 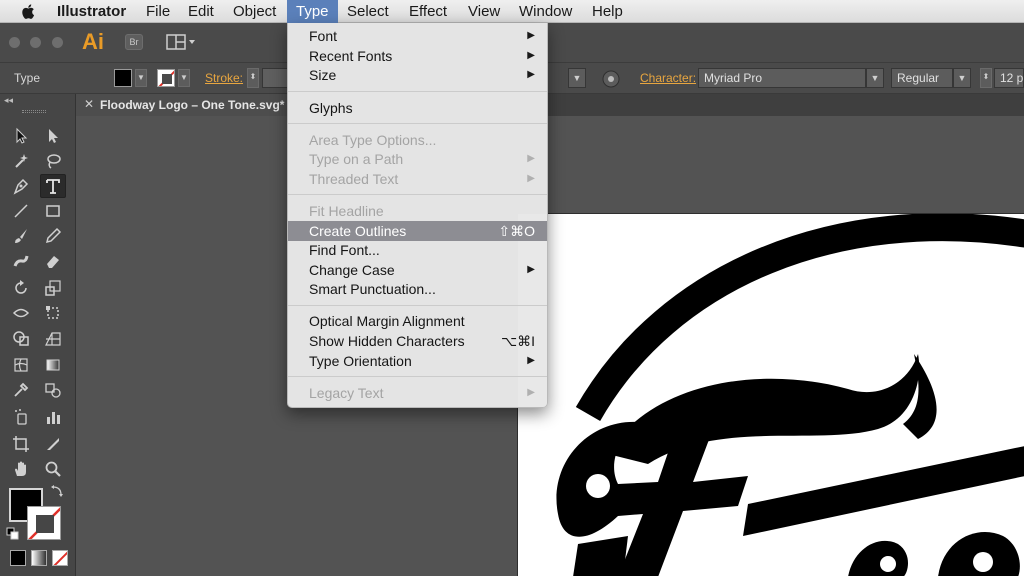 What do you see at coordinates (21, 186) in the screenshot?
I see `pen-tool-icon` at bounding box center [21, 186].